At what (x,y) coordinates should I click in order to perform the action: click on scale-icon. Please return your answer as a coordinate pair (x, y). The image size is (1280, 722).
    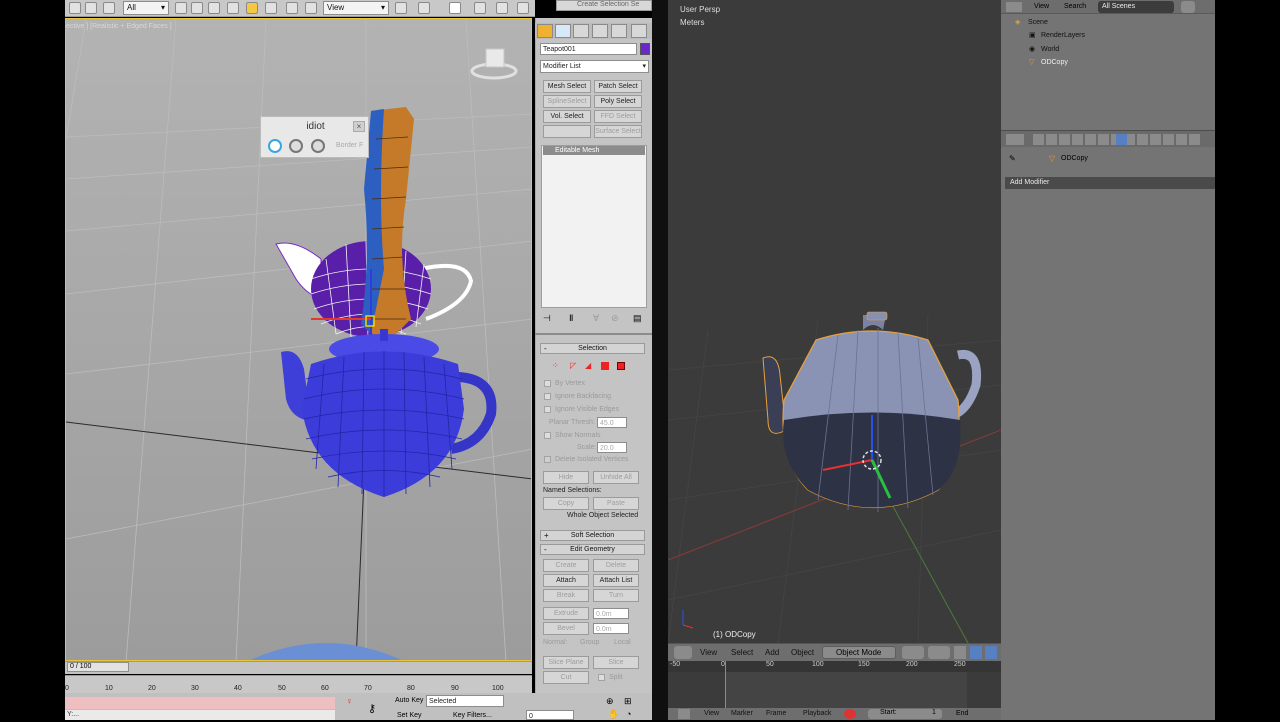
    Looking at the image, I should click on (292, 8).